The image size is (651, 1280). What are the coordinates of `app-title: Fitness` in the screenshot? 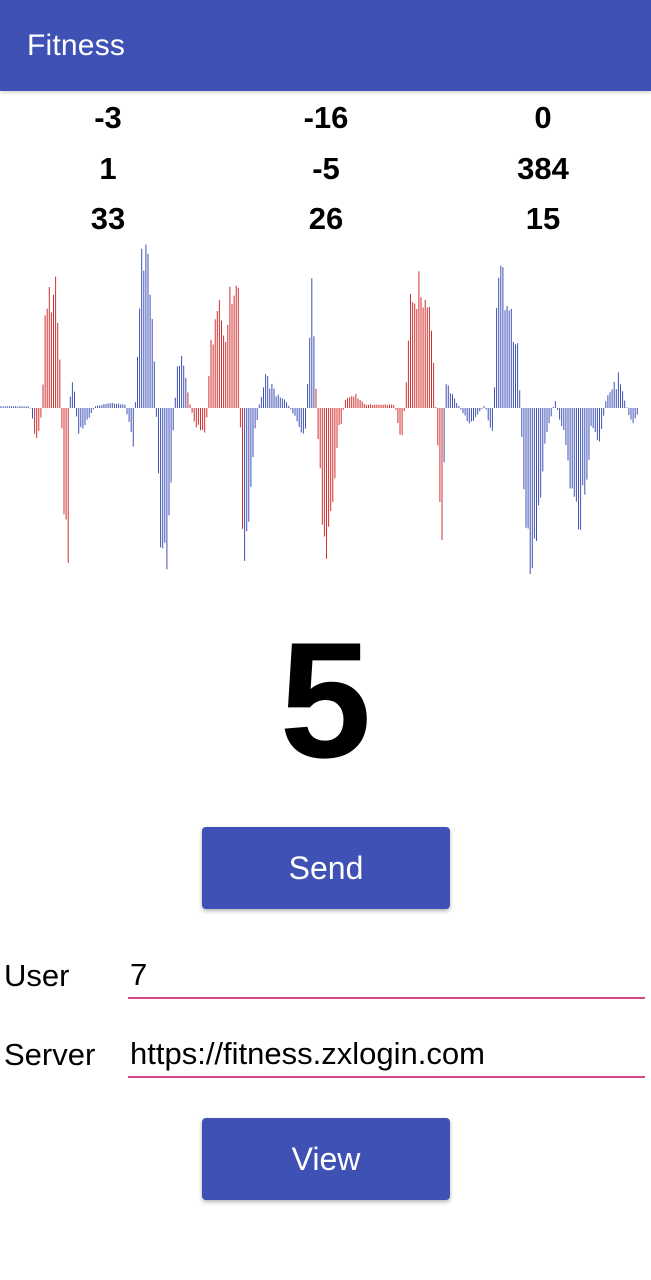 It's located at (76, 45).